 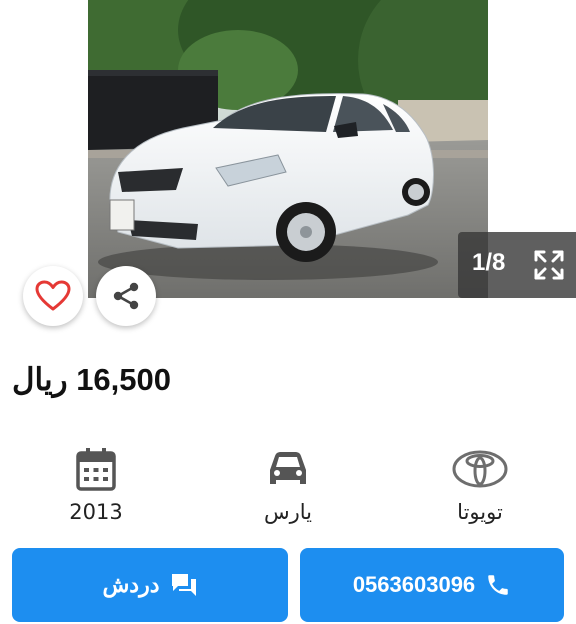 I want to click on favorite-button, so click(x=53, y=296).